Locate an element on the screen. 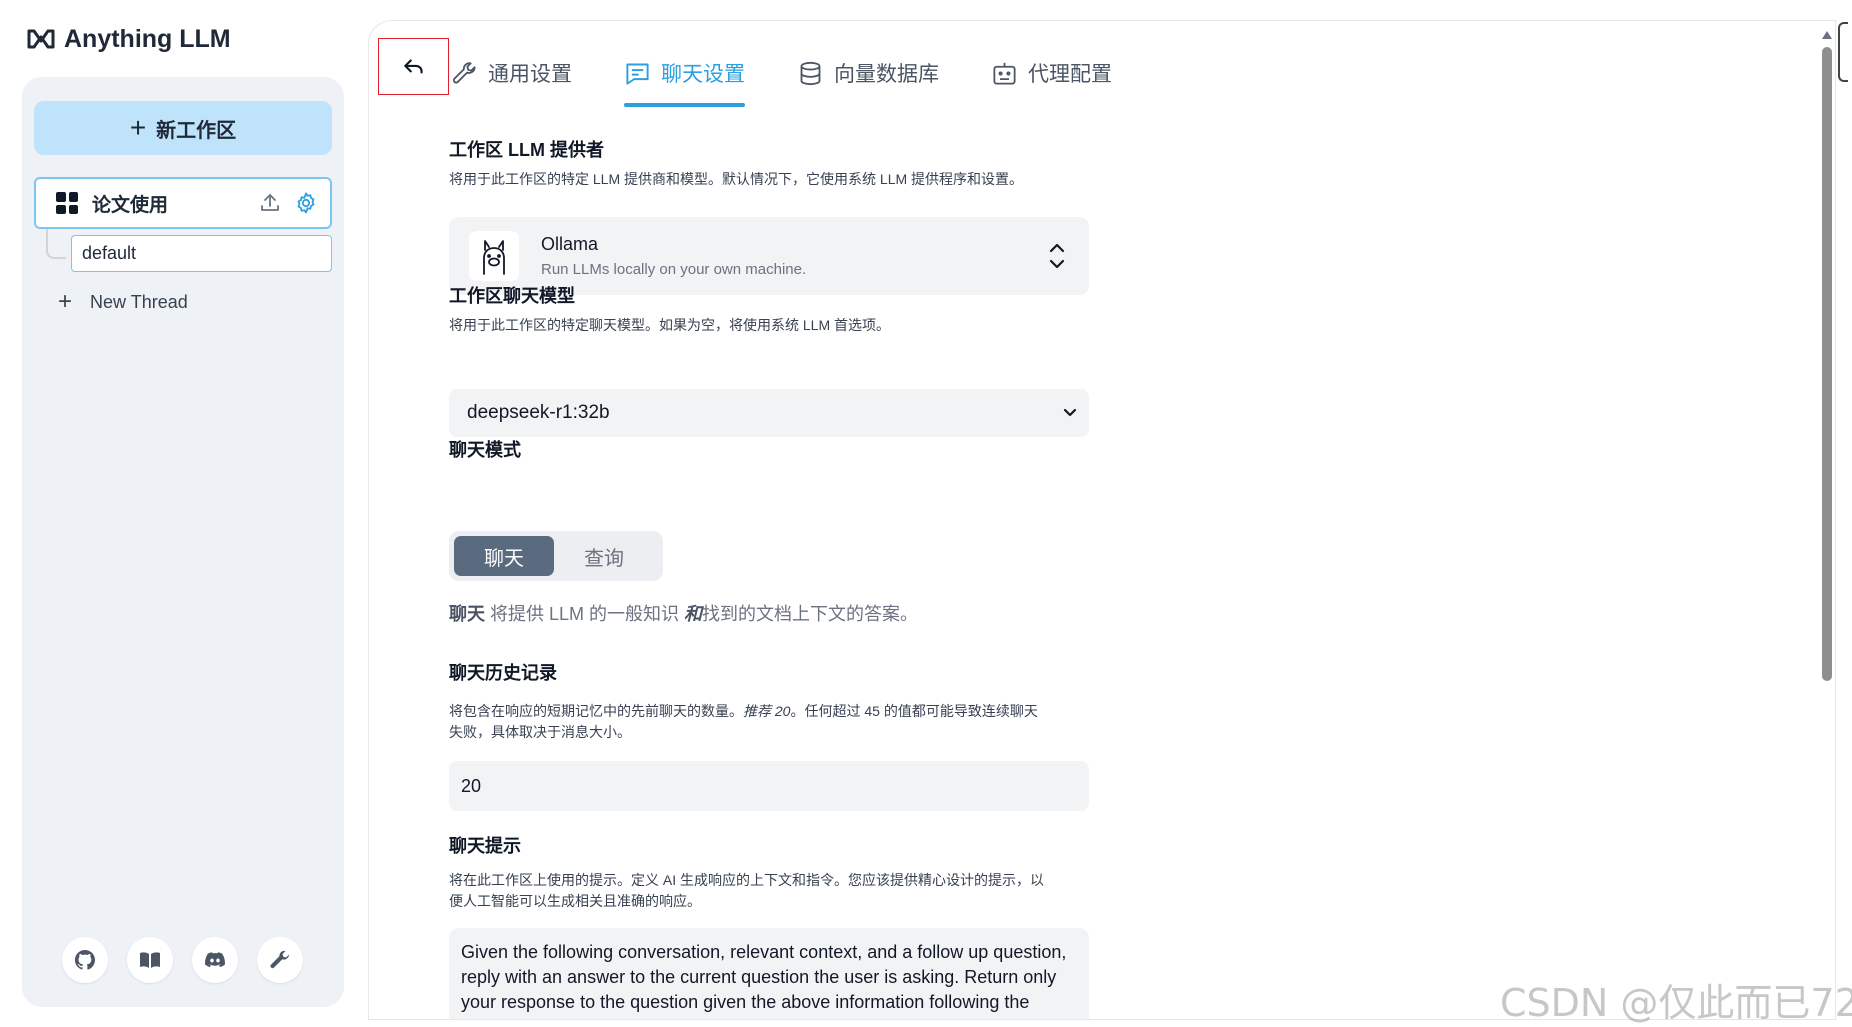 This screenshot has width=1852, height=1027. discord-icon is located at coordinates (215, 960).